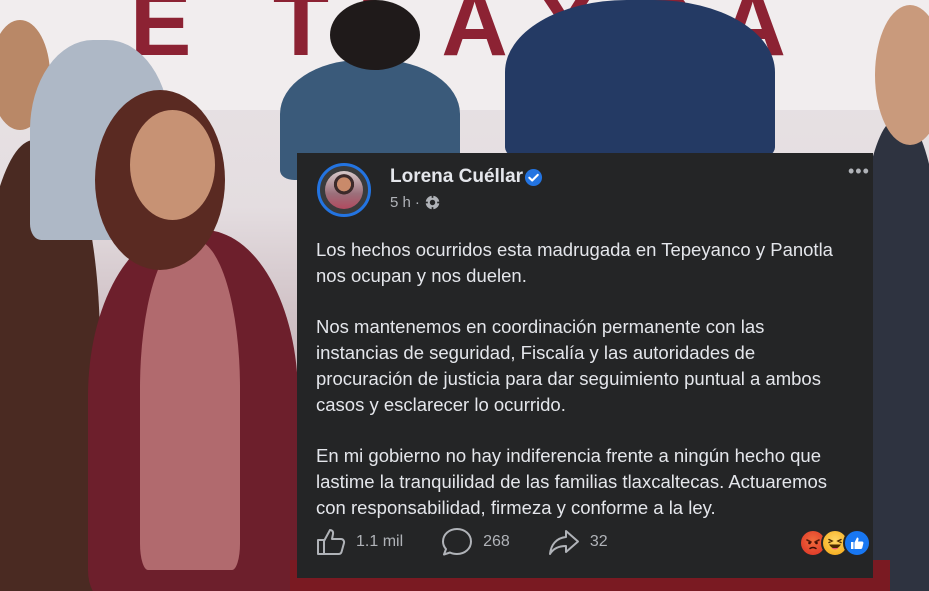 The height and width of the screenshot is (591, 929). What do you see at coordinates (640, 80) in the screenshot?
I see `person-suit` at bounding box center [640, 80].